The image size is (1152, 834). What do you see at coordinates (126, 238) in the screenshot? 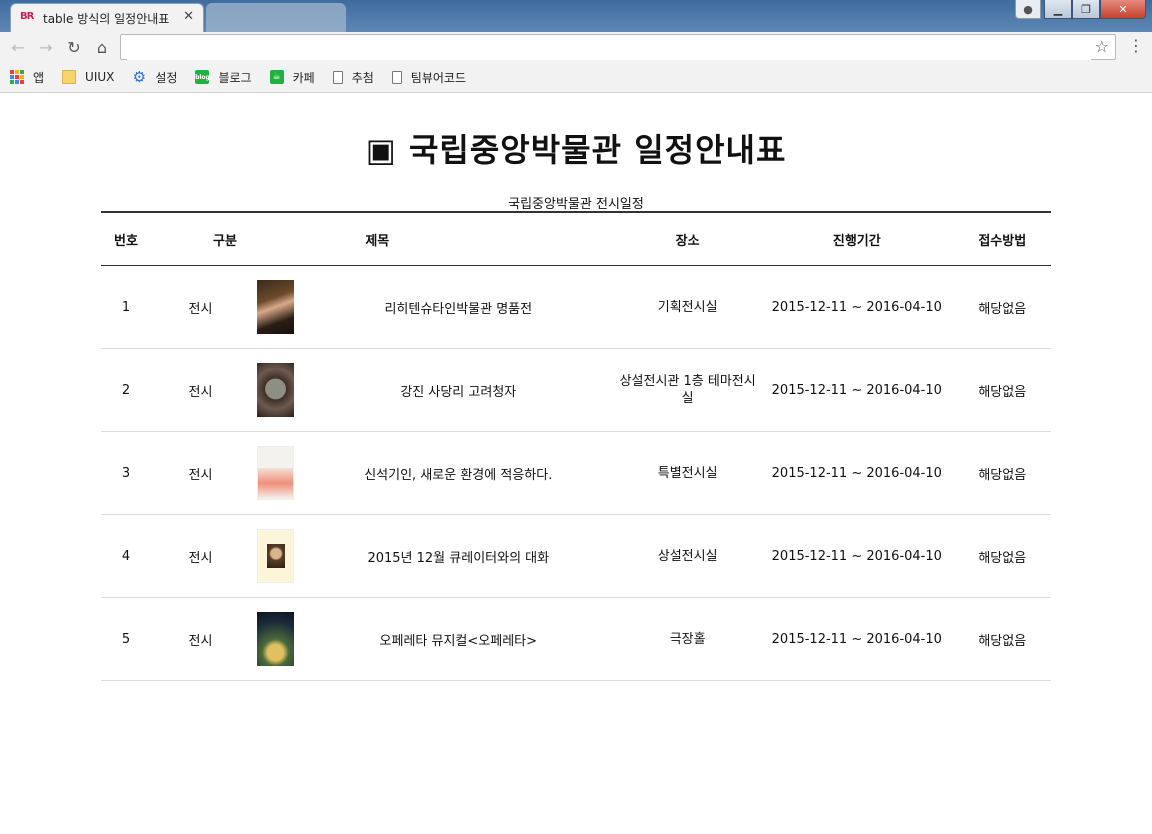
I see `col-header-number: 번호` at bounding box center [126, 238].